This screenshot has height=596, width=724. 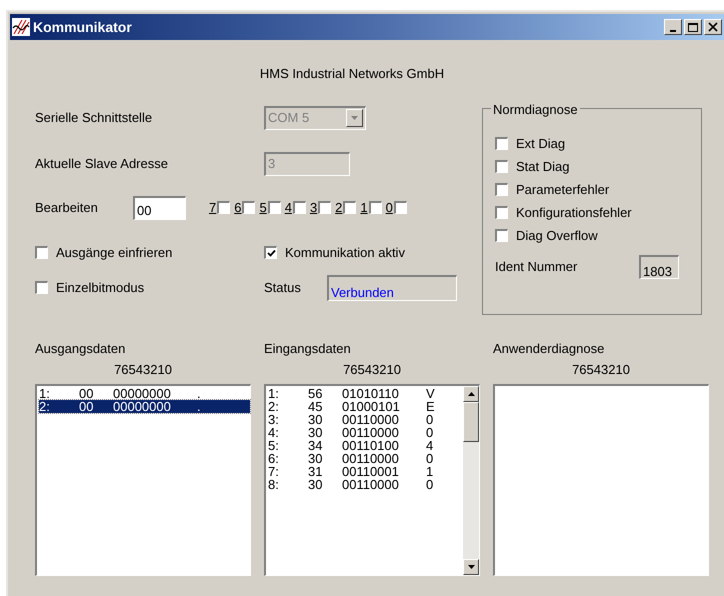 What do you see at coordinates (365, 484) in the screenshot?
I see `list-row: 8: 30 00110000 0` at bounding box center [365, 484].